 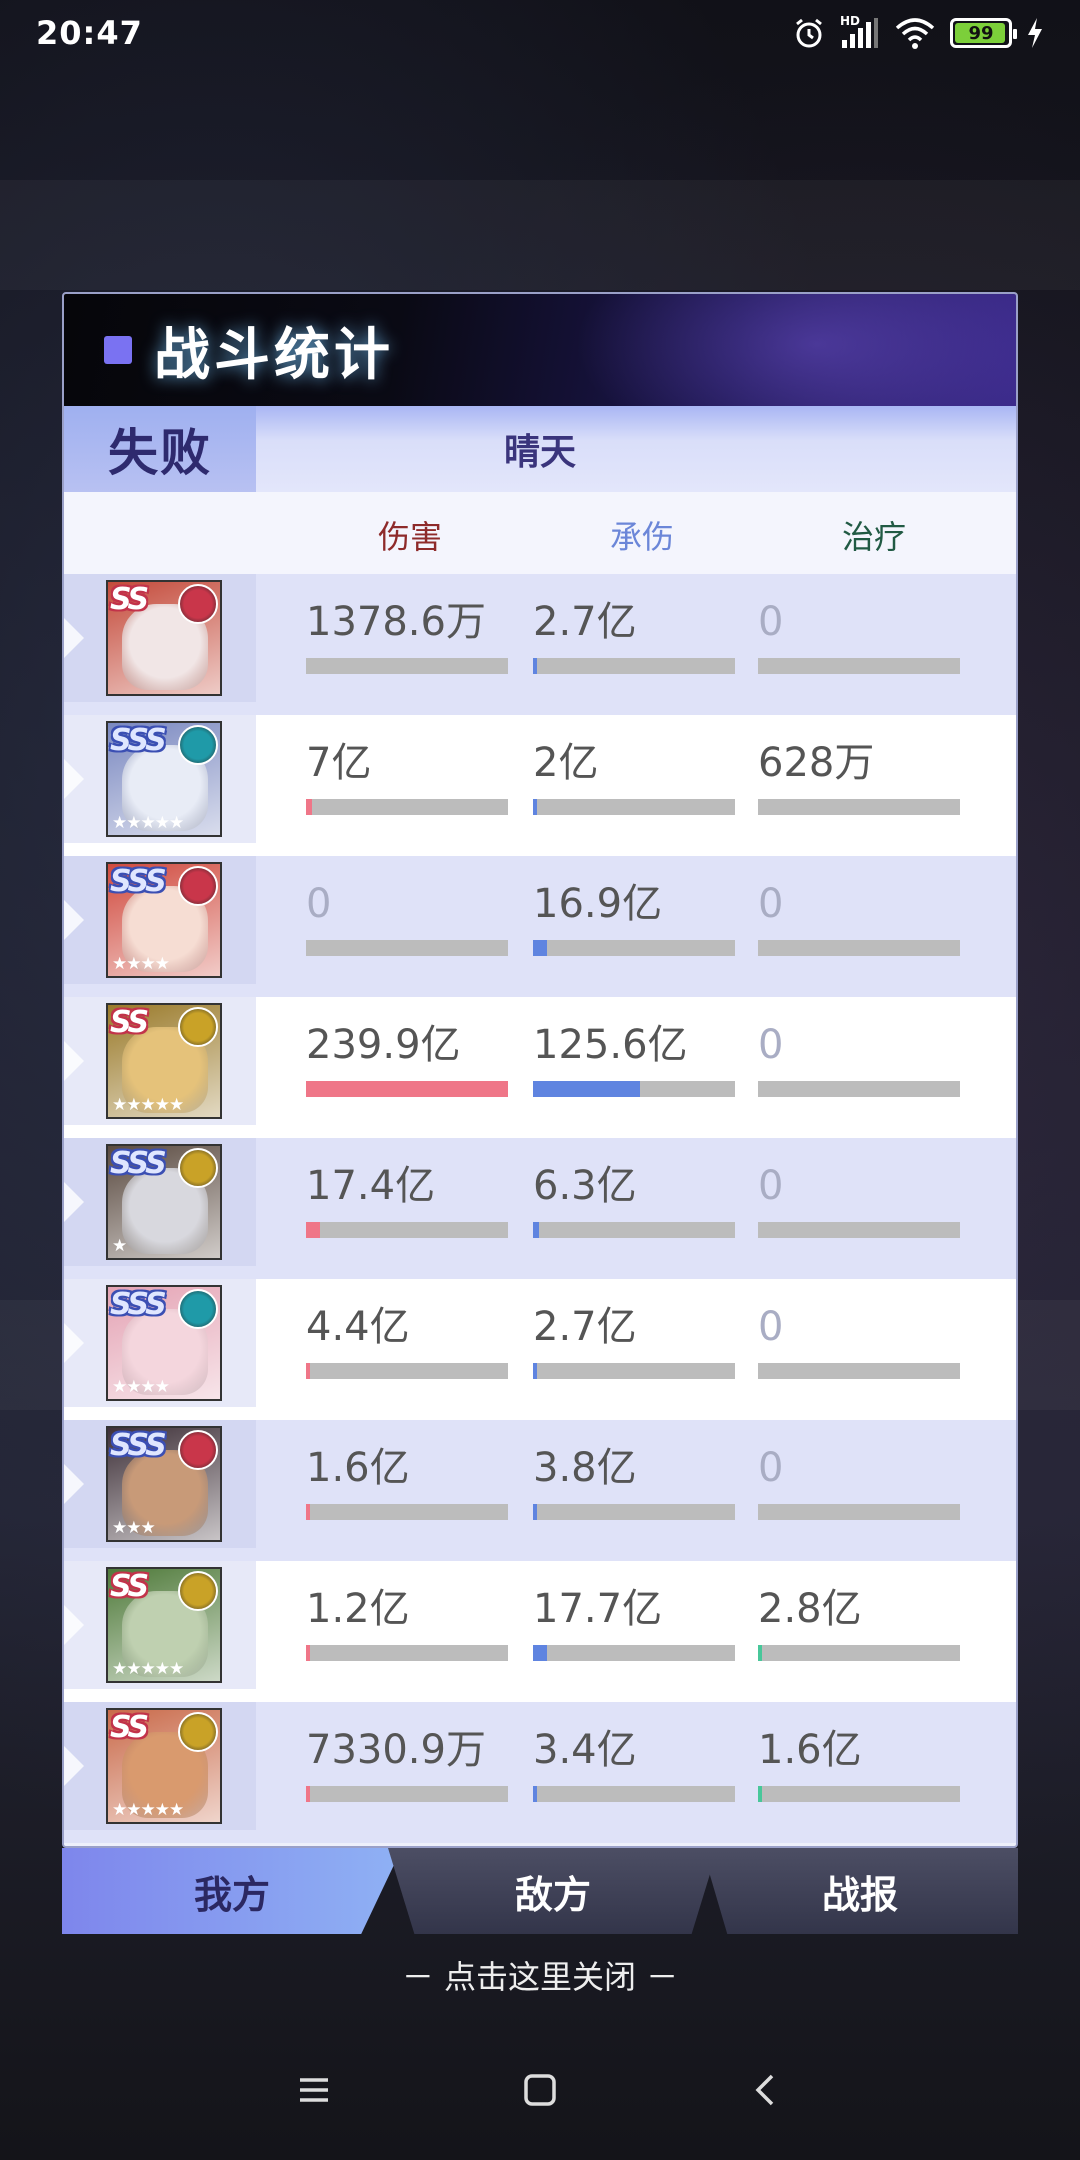 What do you see at coordinates (164, 1484) in the screenshot?
I see `hero-portrait: SSS ★★★` at bounding box center [164, 1484].